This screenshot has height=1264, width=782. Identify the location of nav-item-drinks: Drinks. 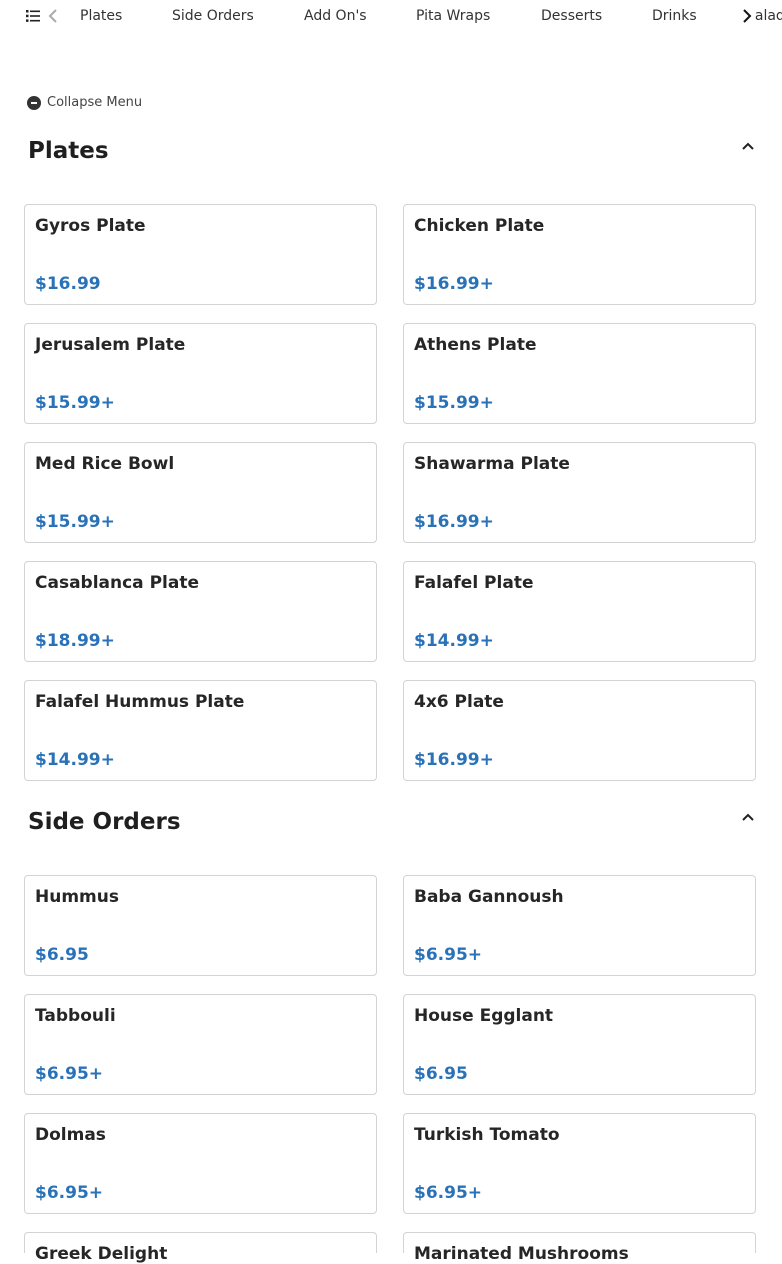
(674, 16).